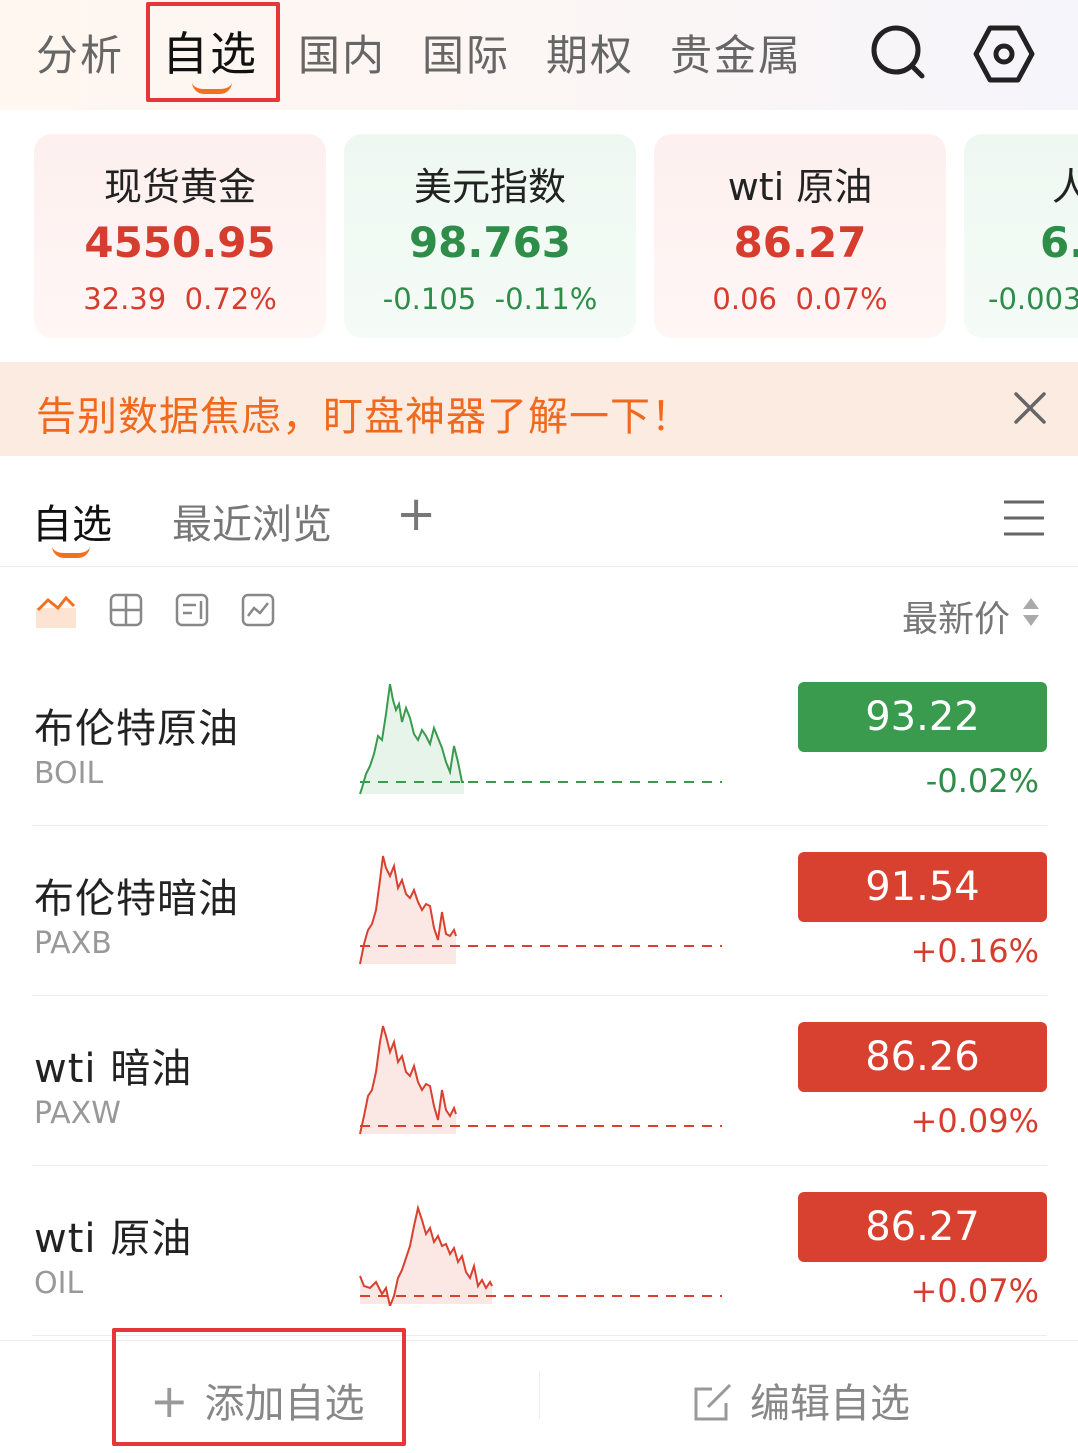 Image resolution: width=1078 pixels, height=1453 pixels. What do you see at coordinates (259, 1387) in the screenshot?
I see `highlight-box-add-watchlist` at bounding box center [259, 1387].